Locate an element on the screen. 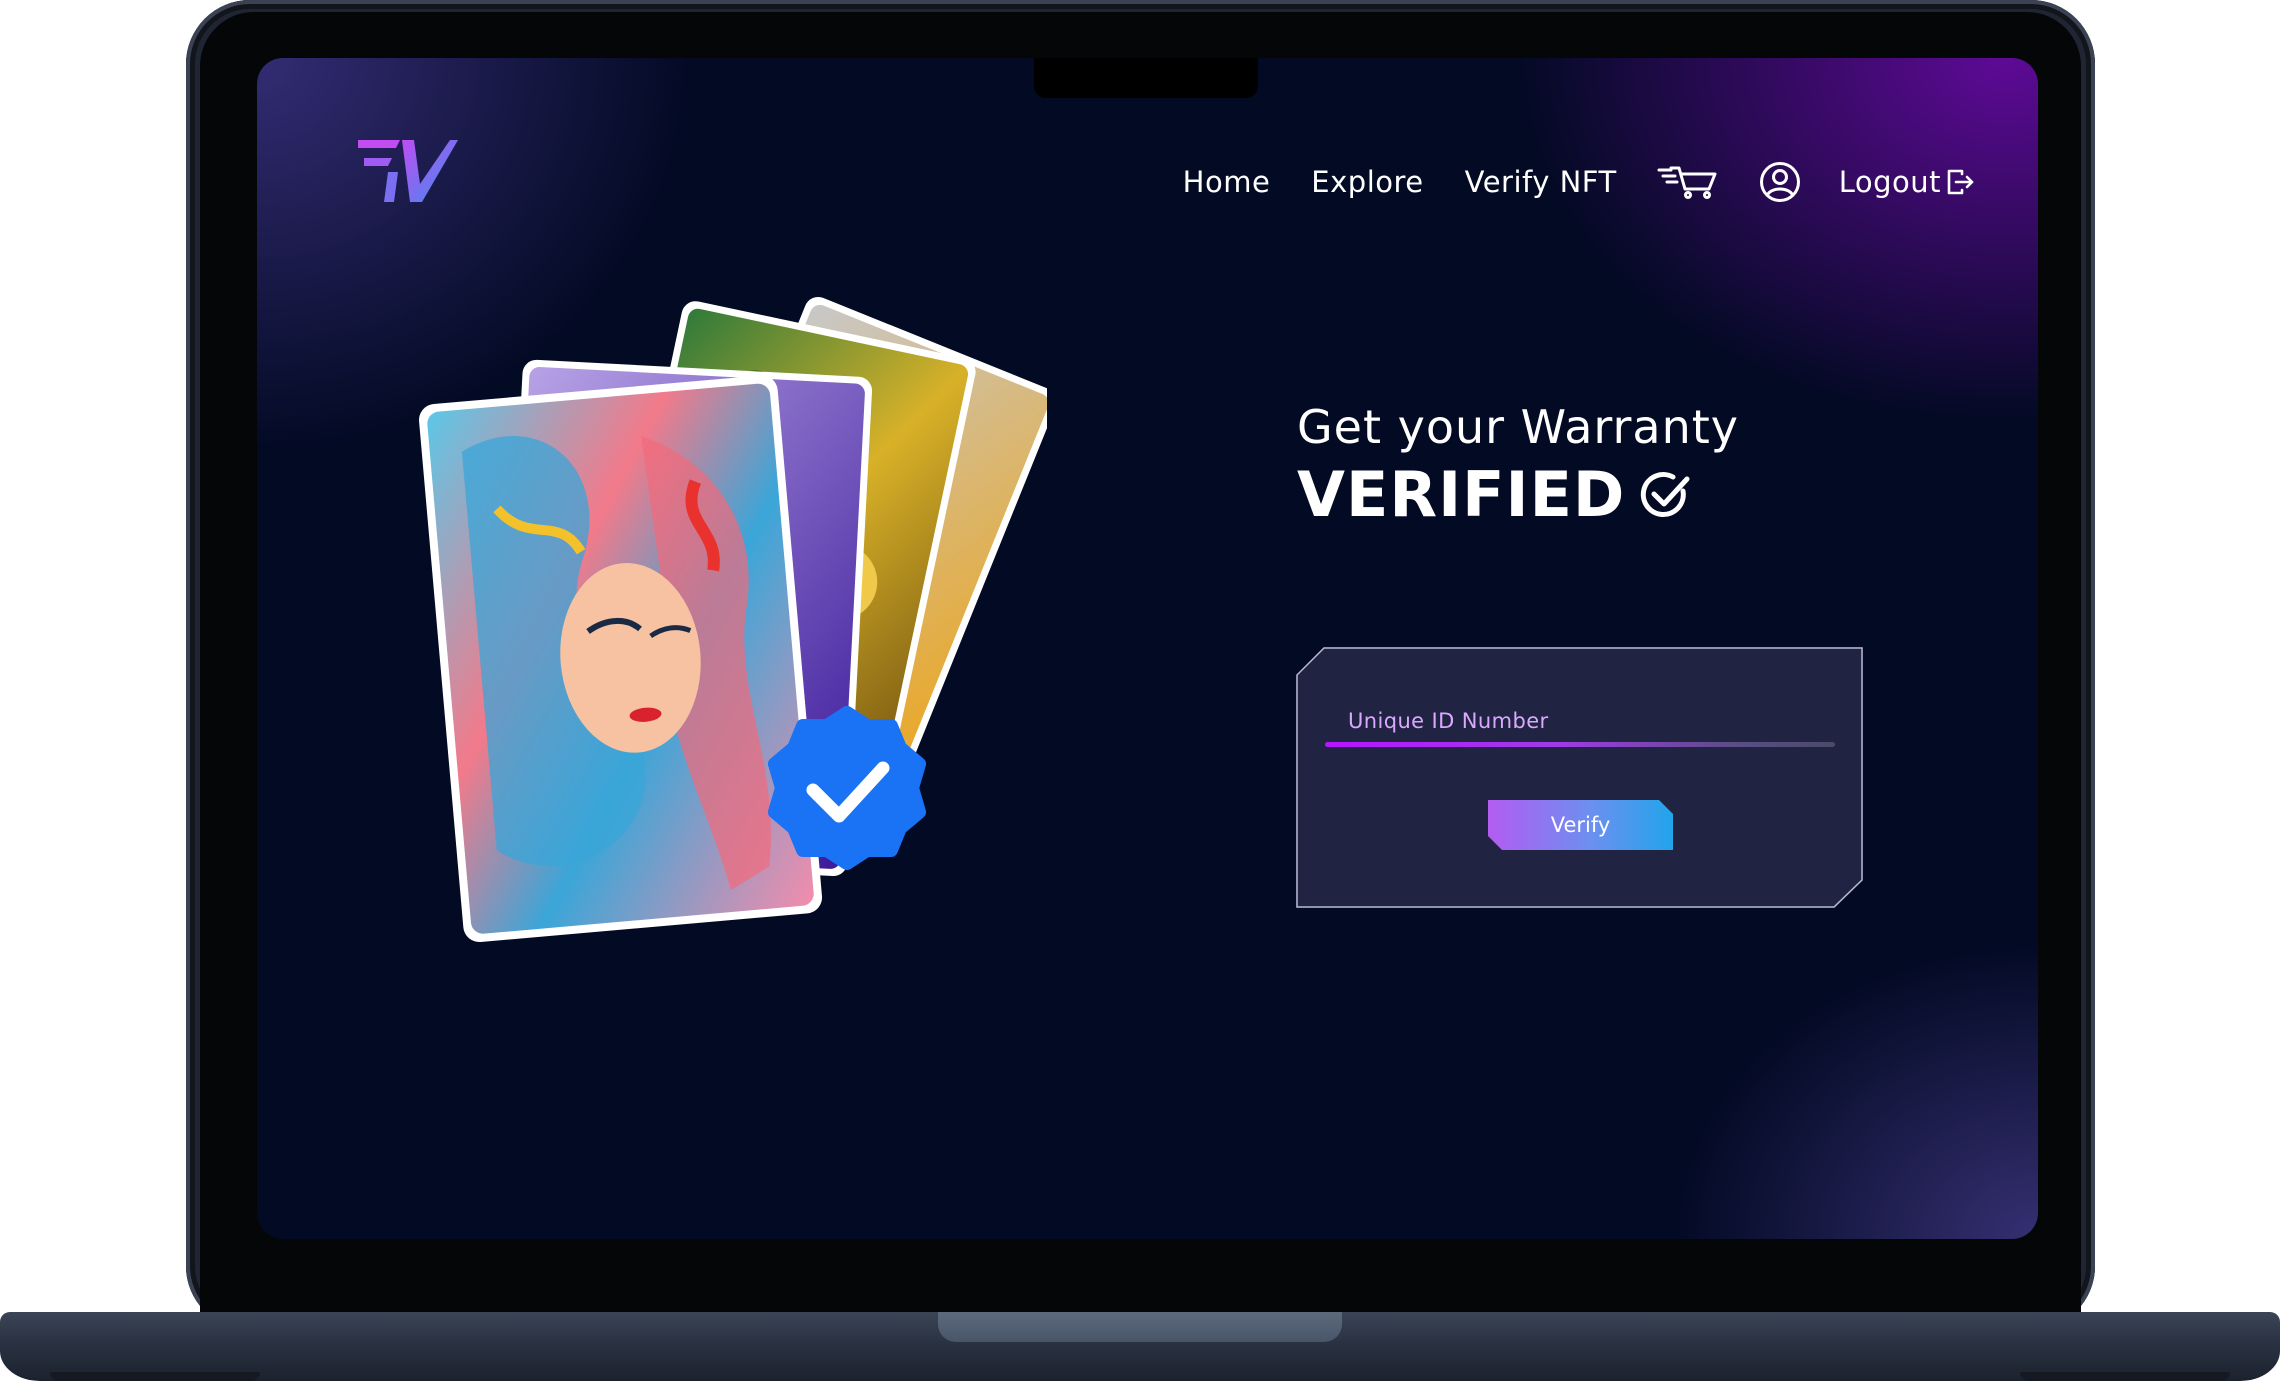 Image resolution: width=2280 pixels, height=1381 pixels. headline-verified-text: VERIFIED is located at coordinates (1461, 494).